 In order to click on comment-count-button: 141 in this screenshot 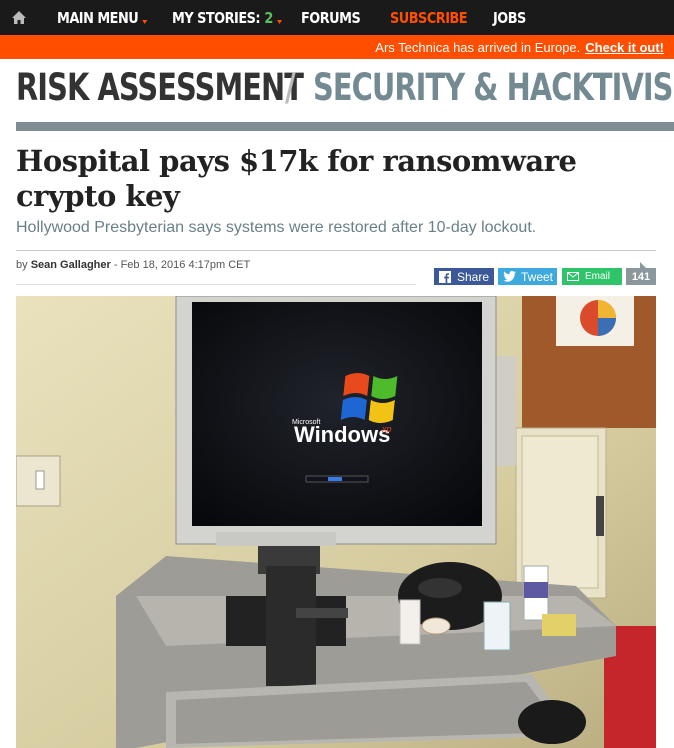, I will do `click(641, 273)`.